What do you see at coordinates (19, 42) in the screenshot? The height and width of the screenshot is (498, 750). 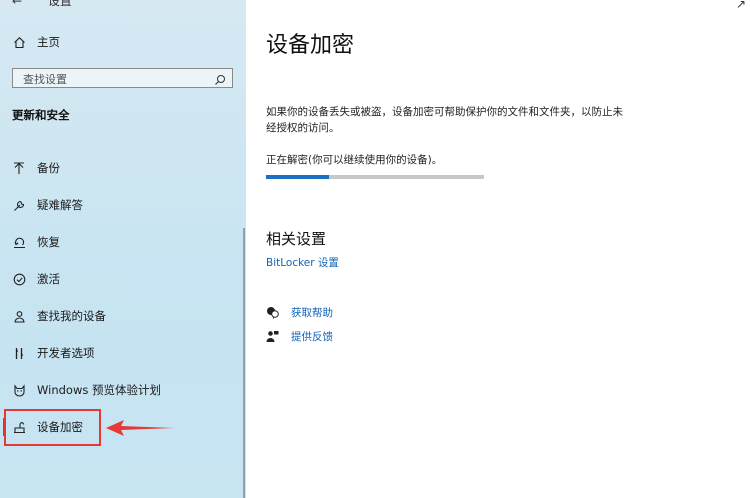 I see `home-icon` at bounding box center [19, 42].